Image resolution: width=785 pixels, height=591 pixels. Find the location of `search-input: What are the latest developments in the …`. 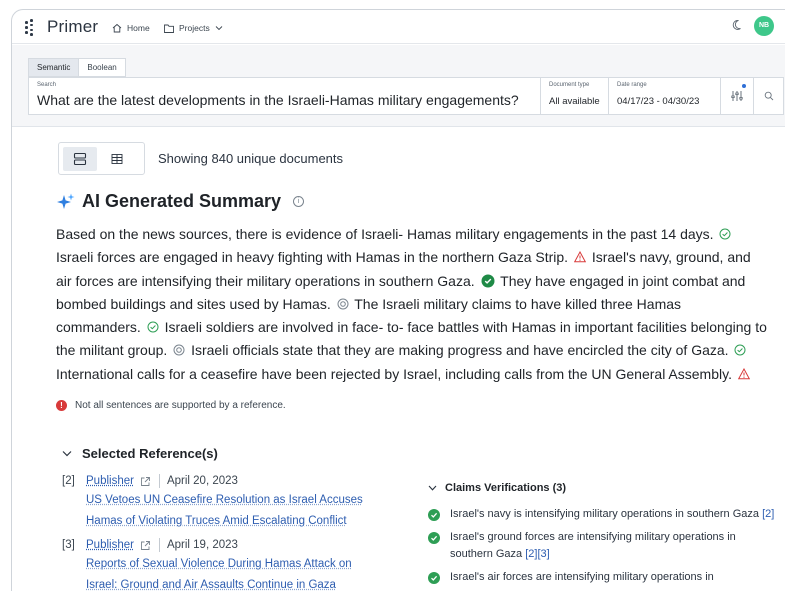

search-input: What are the latest developments in the … is located at coordinates (278, 100).